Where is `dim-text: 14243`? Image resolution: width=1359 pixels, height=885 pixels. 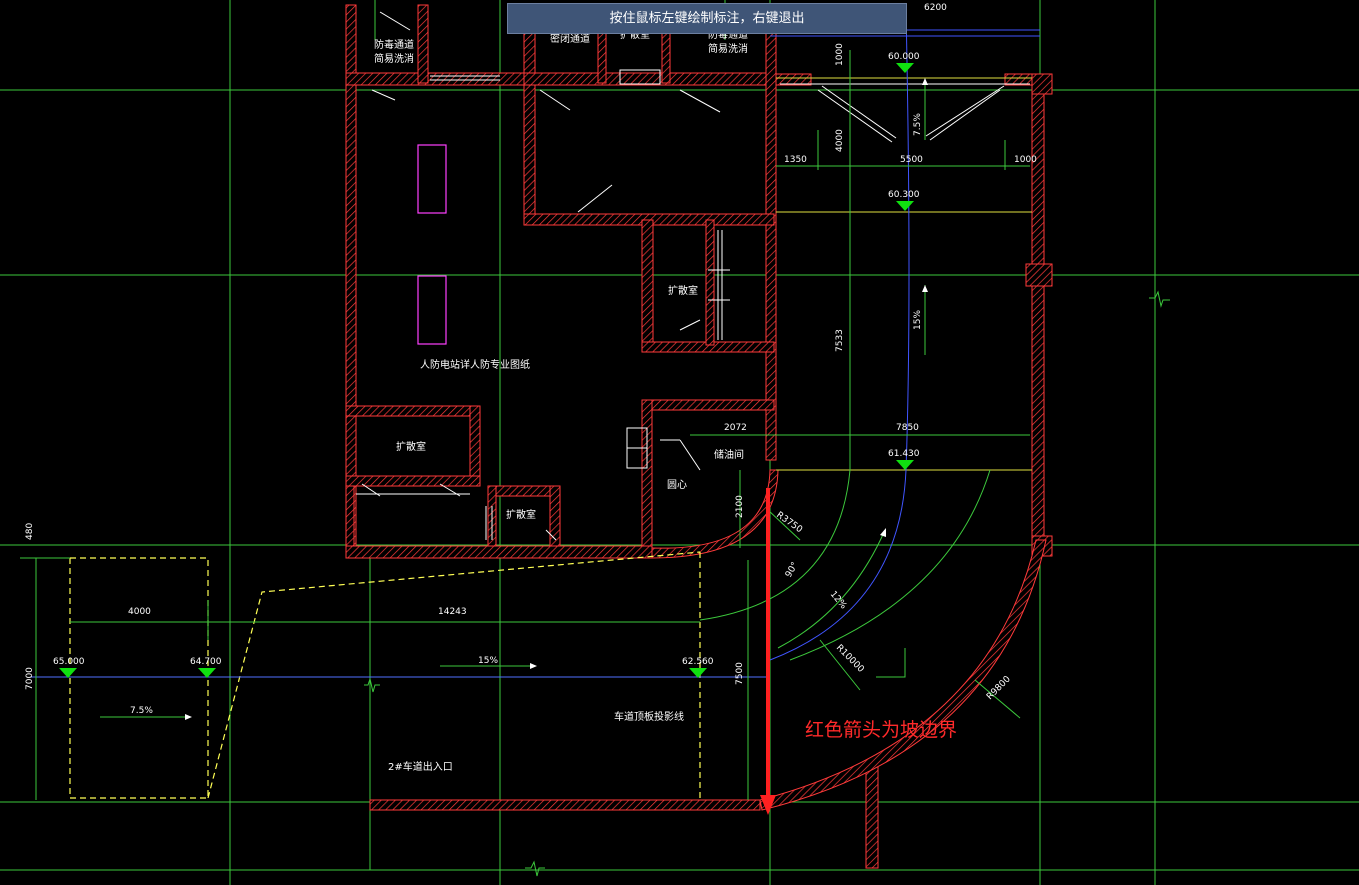 dim-text: 14243 is located at coordinates (452, 612).